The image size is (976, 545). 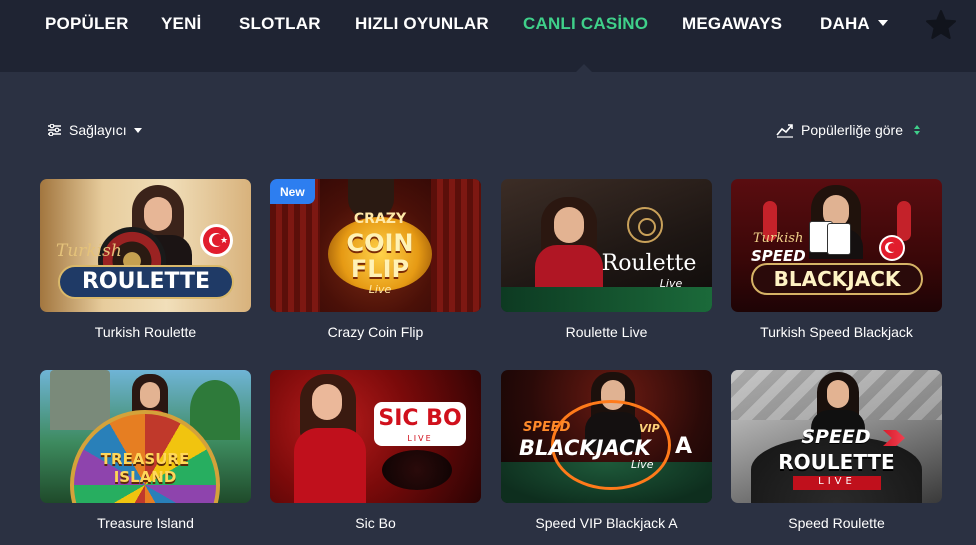 I want to click on nav-item-daha: DAHA, so click(x=854, y=24).